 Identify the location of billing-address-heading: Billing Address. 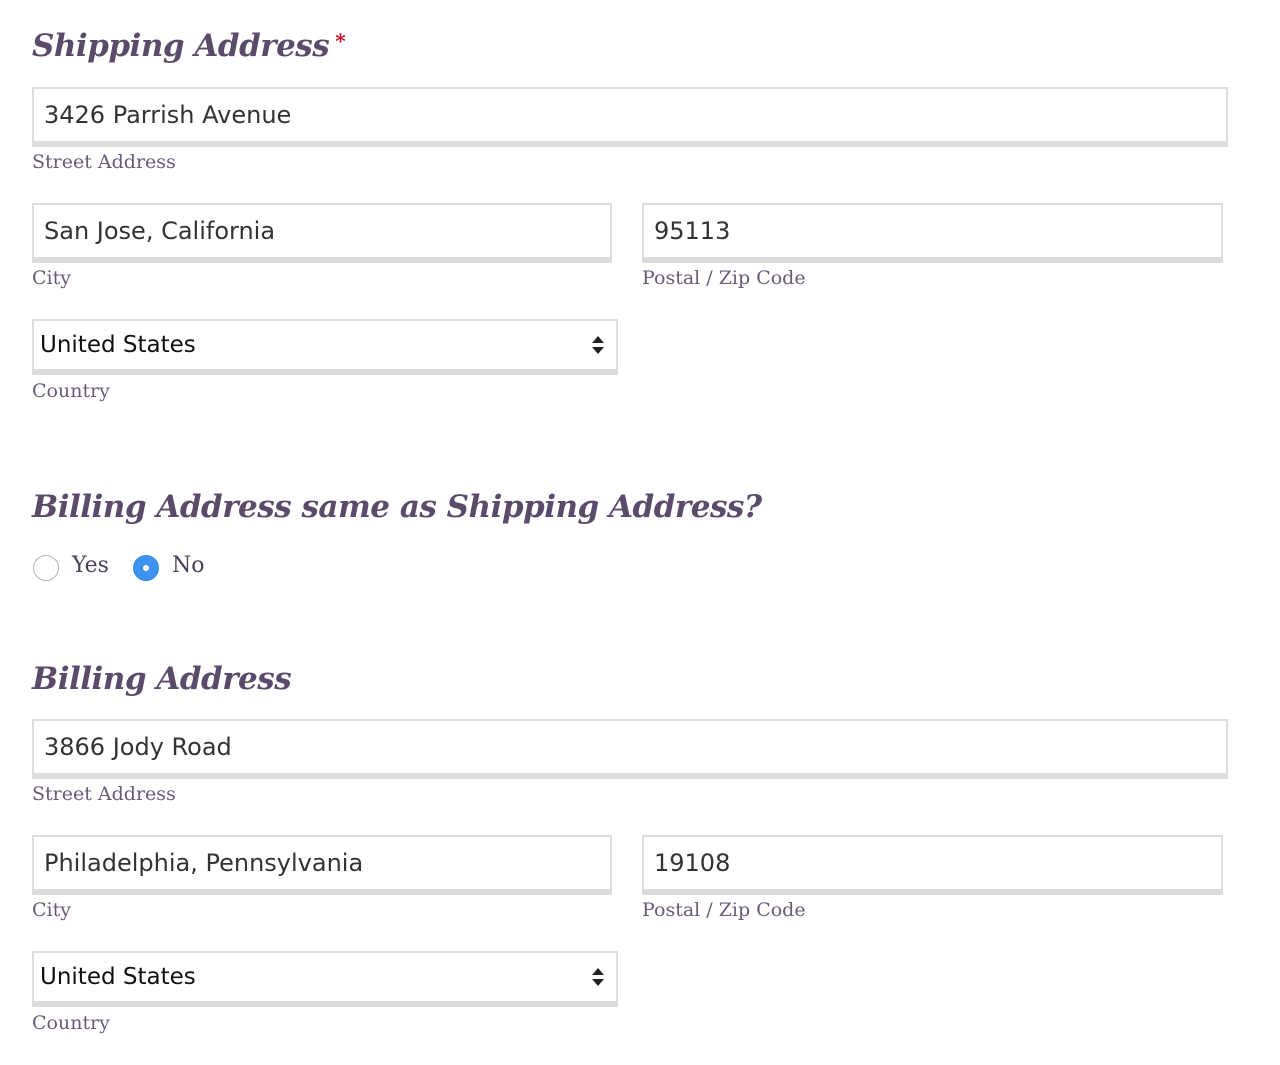
(162, 679).